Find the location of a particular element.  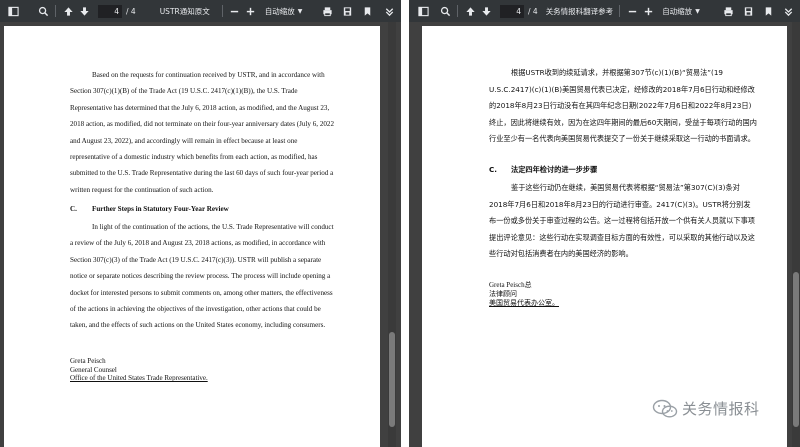

signature-name: Greta Peisch is located at coordinates (88, 361).